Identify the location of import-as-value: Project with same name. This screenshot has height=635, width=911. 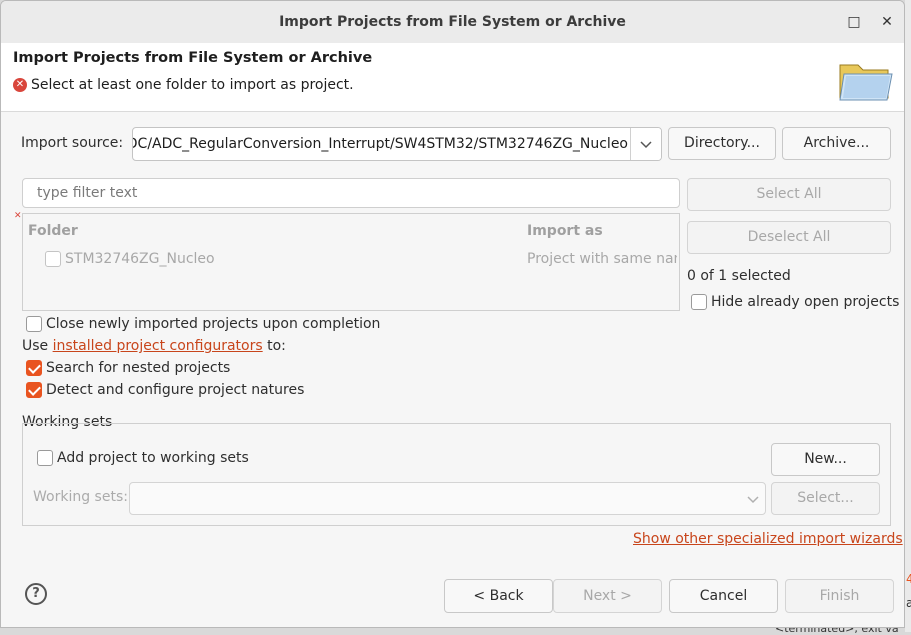
(602, 259).